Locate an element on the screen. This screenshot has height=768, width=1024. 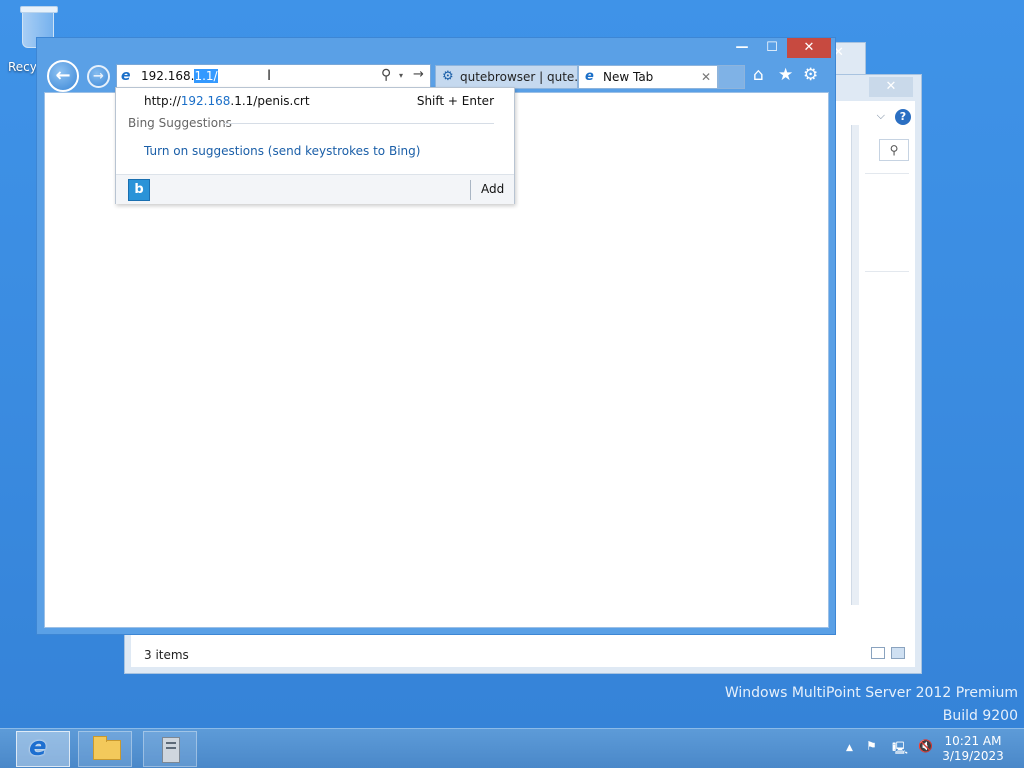
taskbar-internet-explorer: e is located at coordinates (43, 749).